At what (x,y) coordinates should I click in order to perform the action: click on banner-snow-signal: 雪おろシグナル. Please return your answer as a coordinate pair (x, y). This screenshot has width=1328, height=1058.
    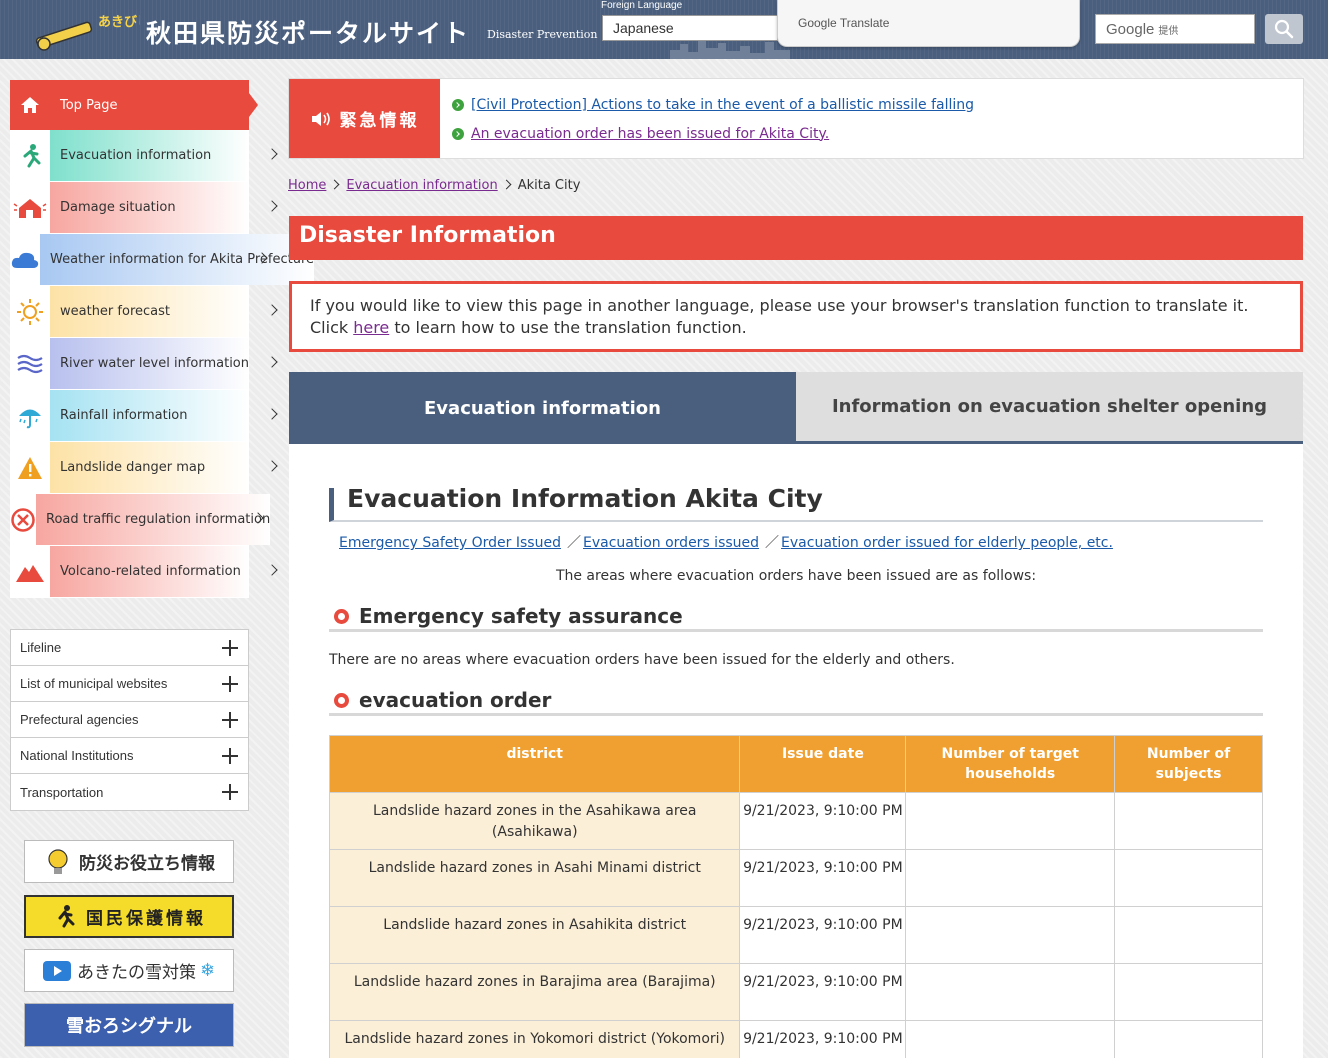
    Looking at the image, I should click on (129, 1025).